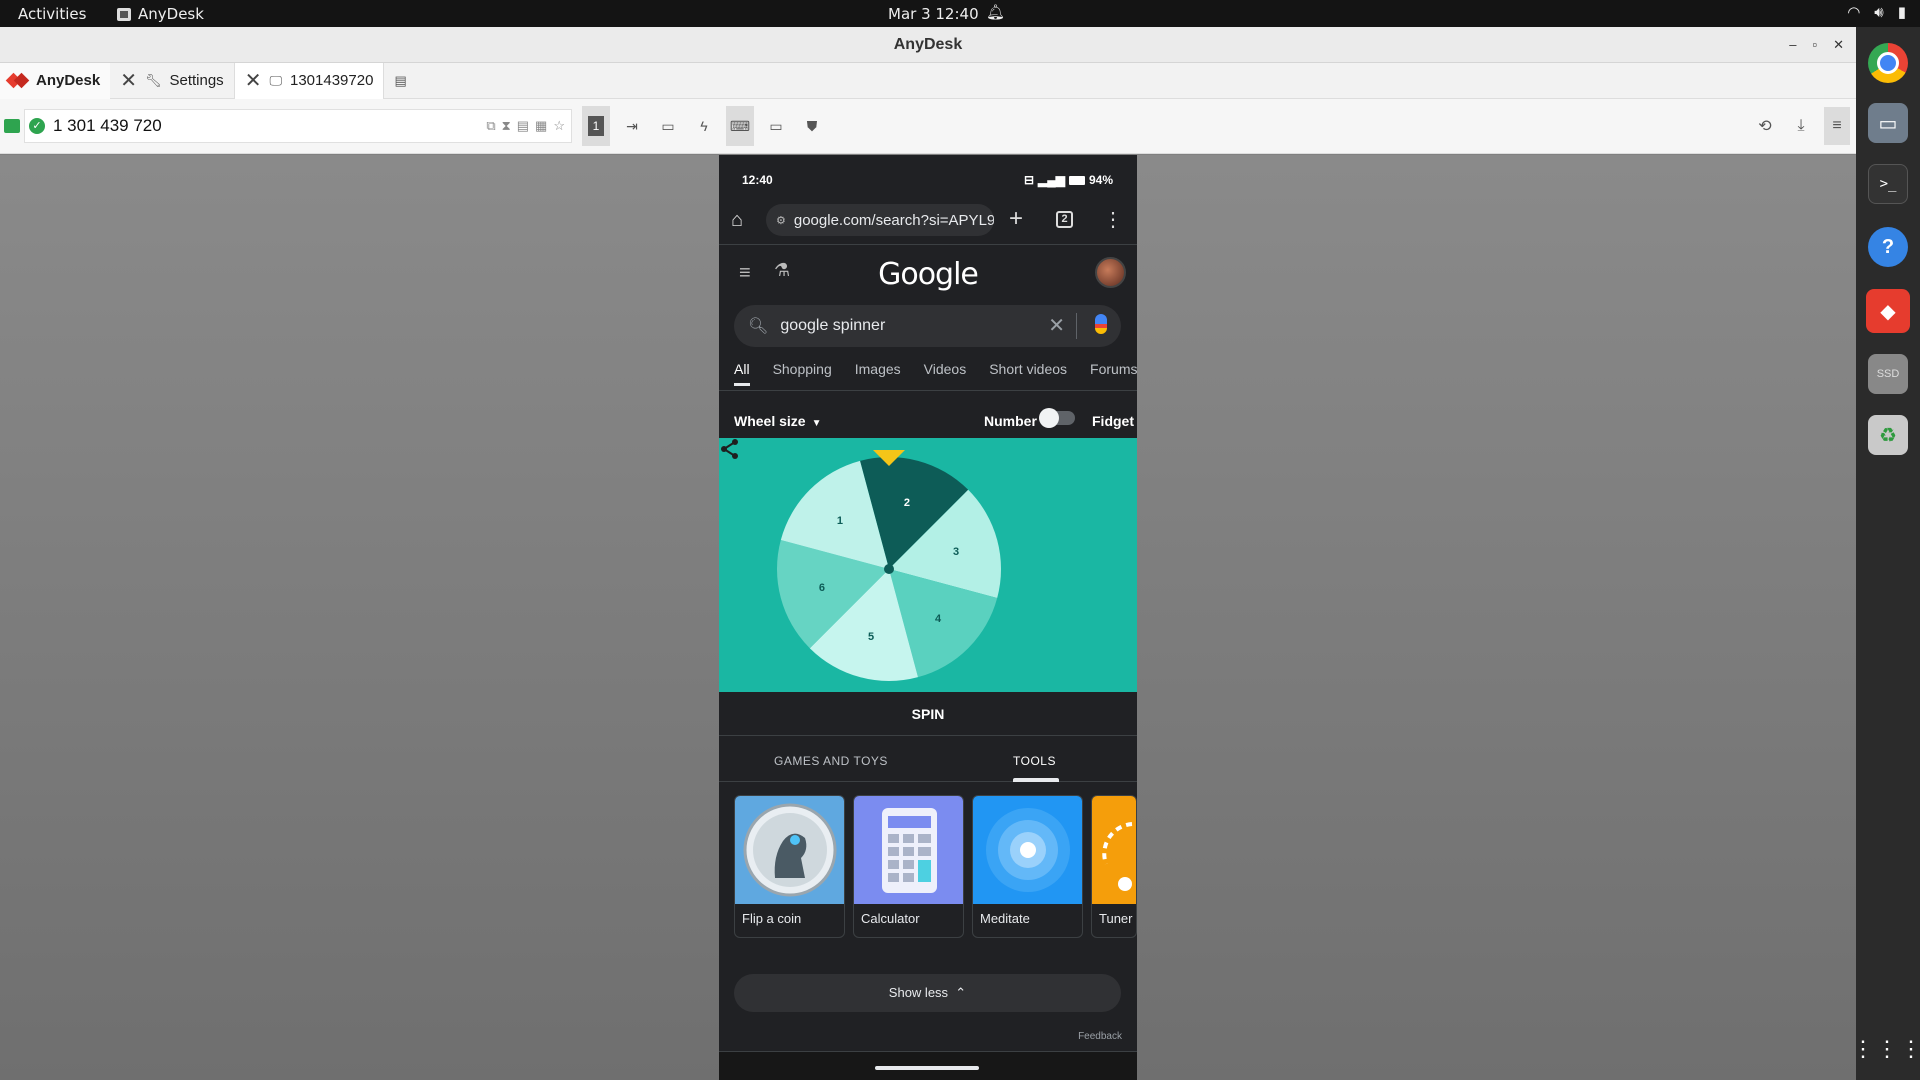 The width and height of the screenshot is (1920, 1080). I want to click on files-icon: ▭, so click(1888, 123).